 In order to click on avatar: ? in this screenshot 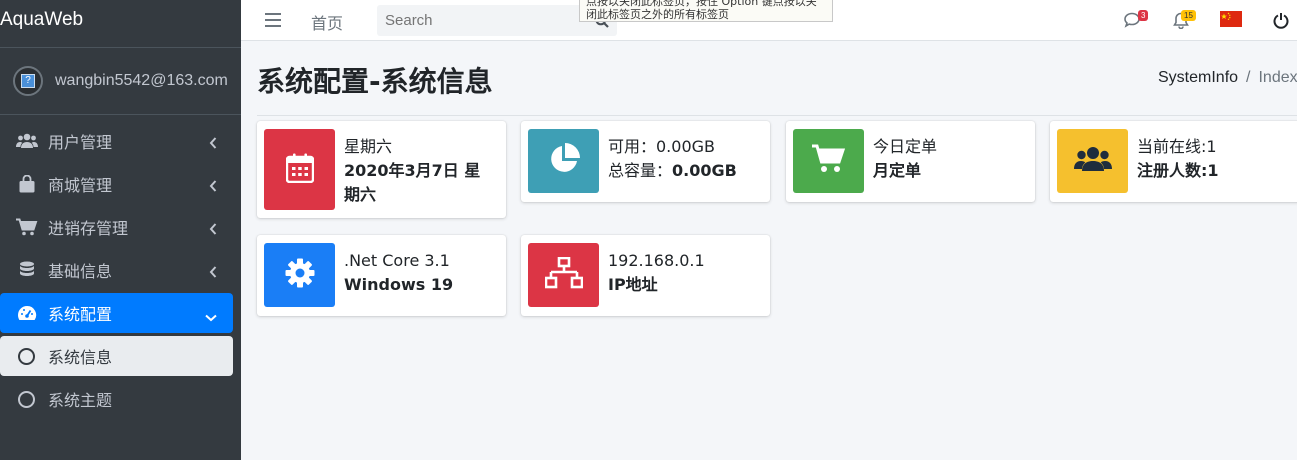, I will do `click(28, 81)`.